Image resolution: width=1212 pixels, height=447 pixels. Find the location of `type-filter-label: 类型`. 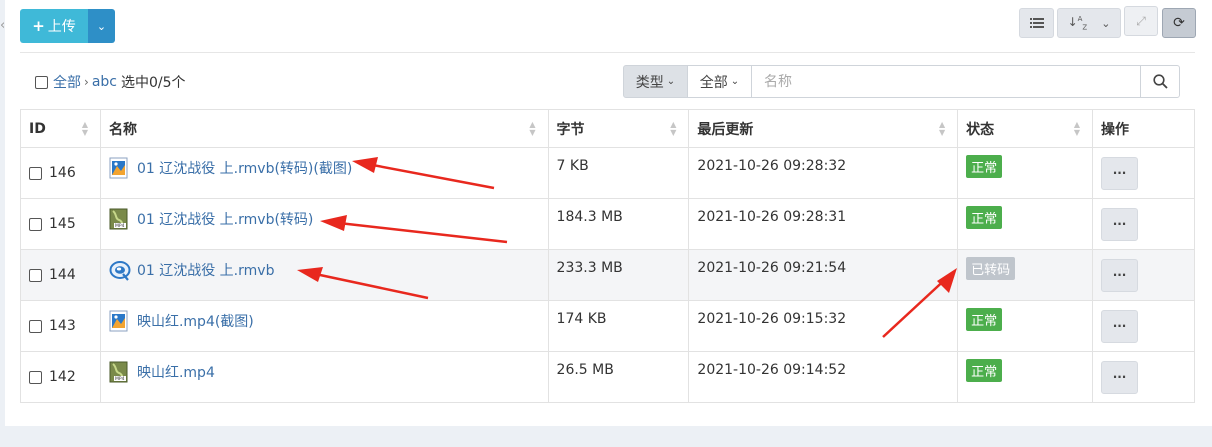

type-filter-label: 类型 is located at coordinates (649, 82).